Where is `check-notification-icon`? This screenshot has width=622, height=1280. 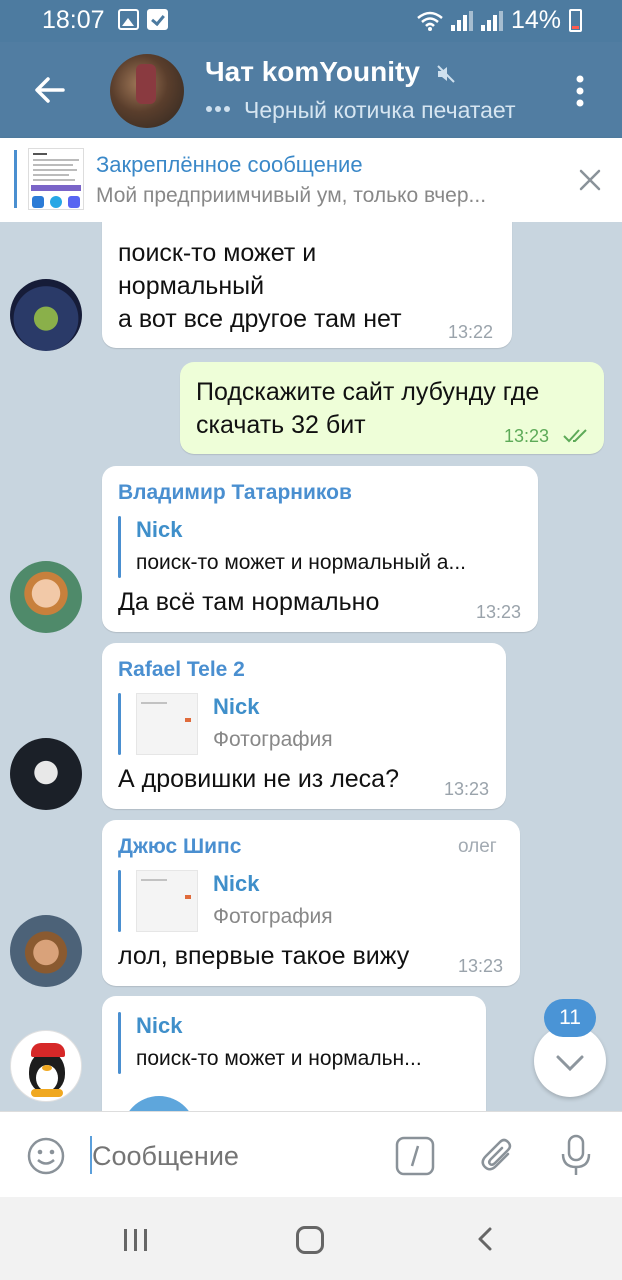 check-notification-icon is located at coordinates (157, 19).